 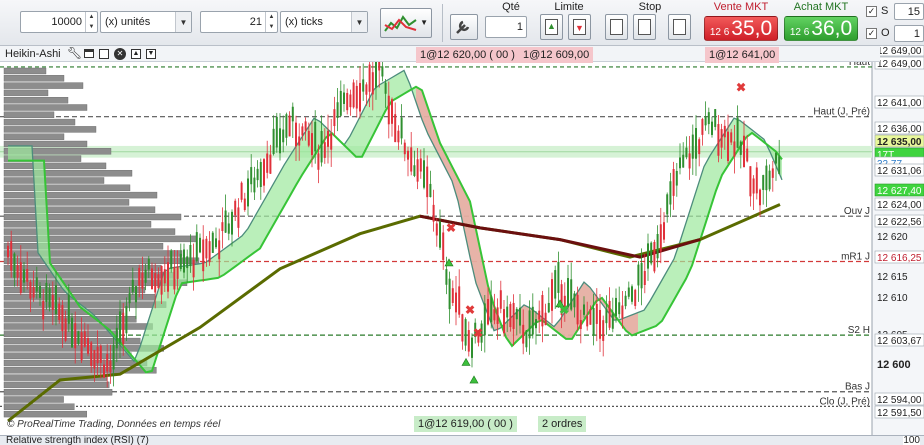 I want to click on level-label: Bas J, so click(x=857, y=387).